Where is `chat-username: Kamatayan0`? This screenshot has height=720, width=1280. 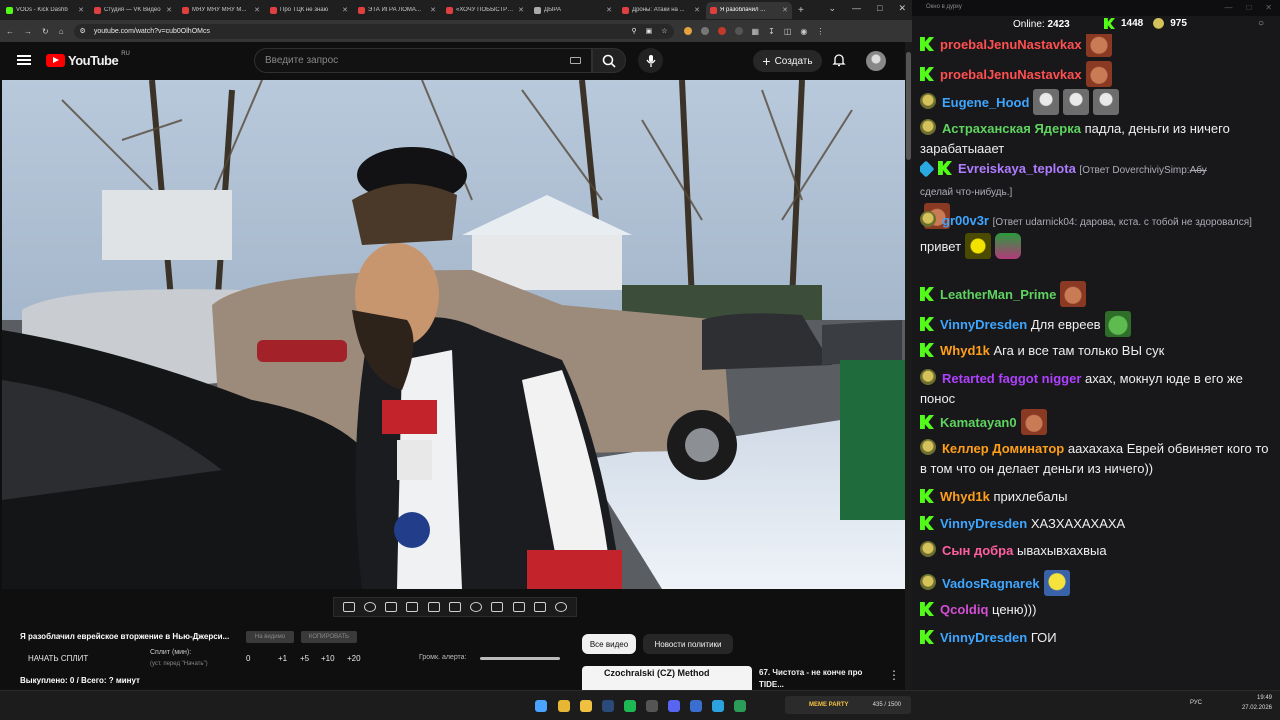
chat-username: Kamatayan0 is located at coordinates (978, 422).